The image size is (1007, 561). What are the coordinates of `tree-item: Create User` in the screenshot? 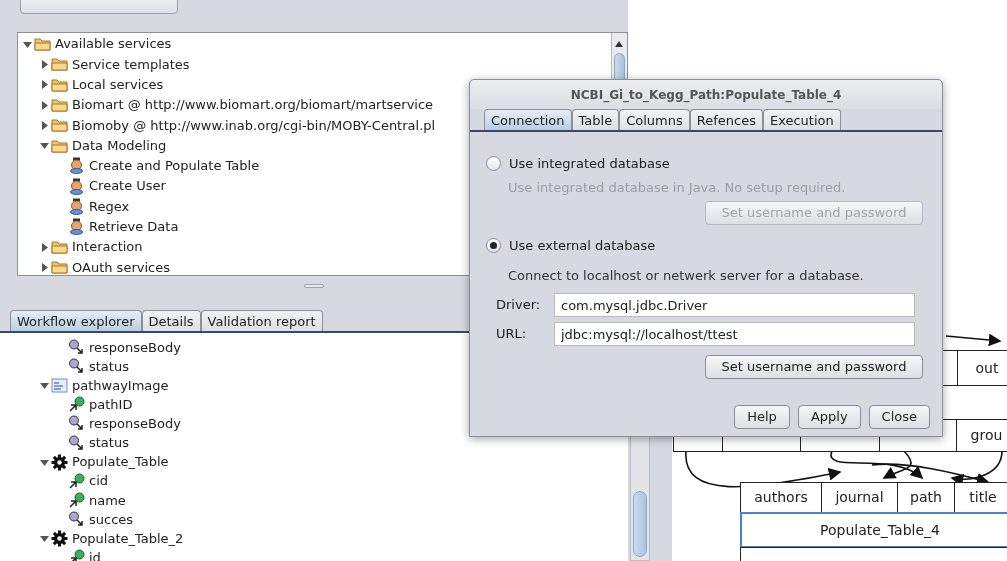 It's located at (127, 186).